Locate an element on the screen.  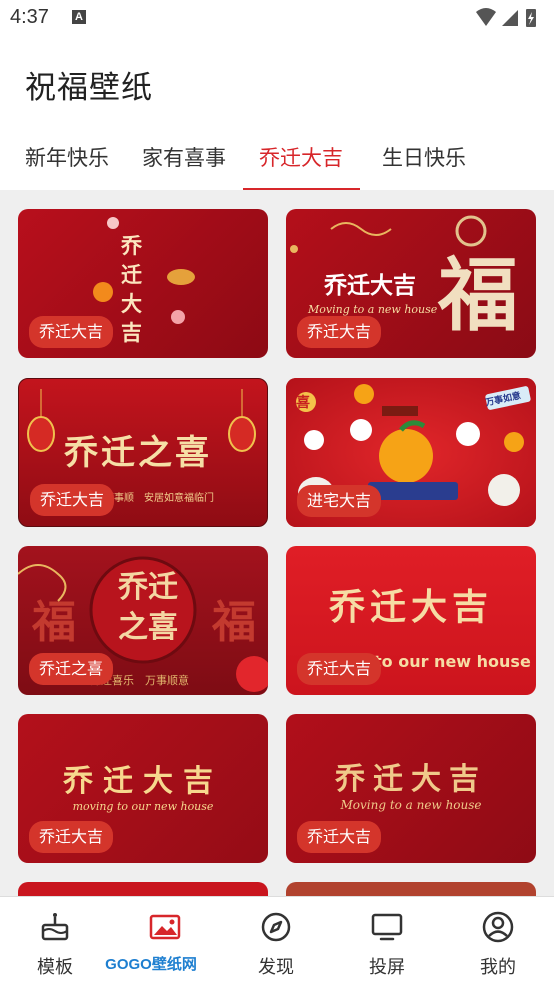
tab-birthday: 生日快乐 is located at coordinates (424, 164).